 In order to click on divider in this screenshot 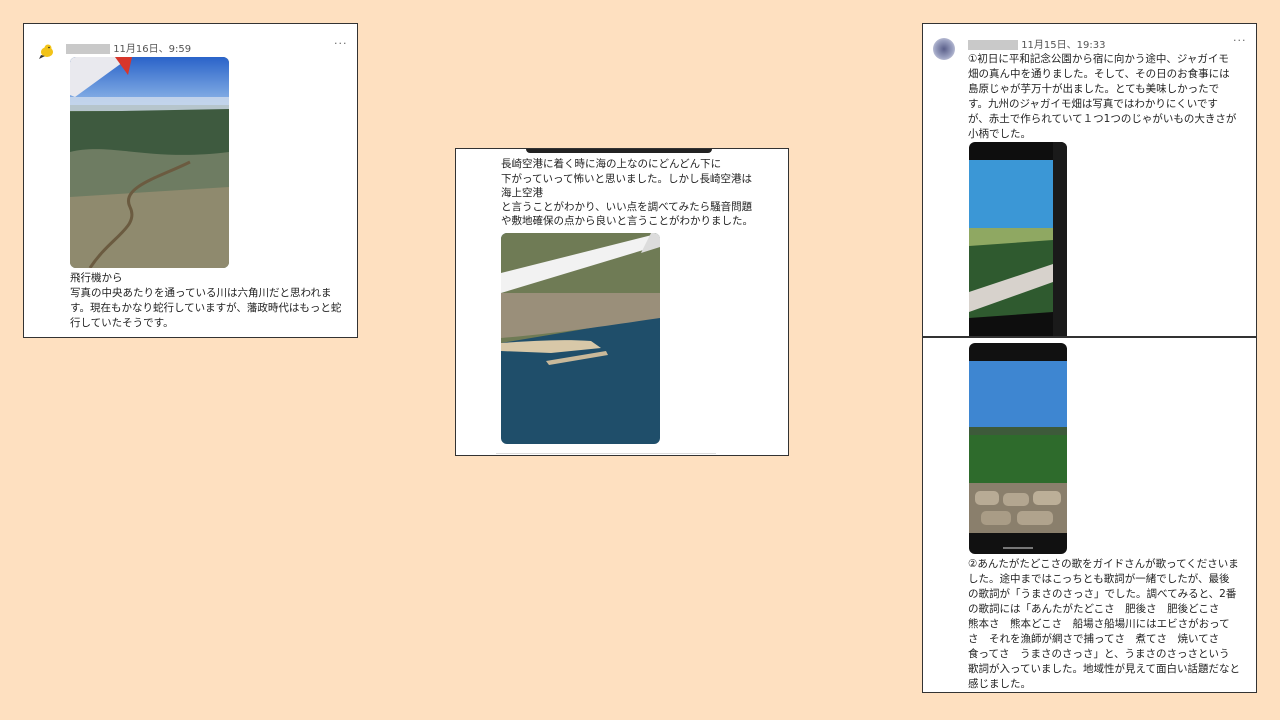, I will do `click(606, 453)`.